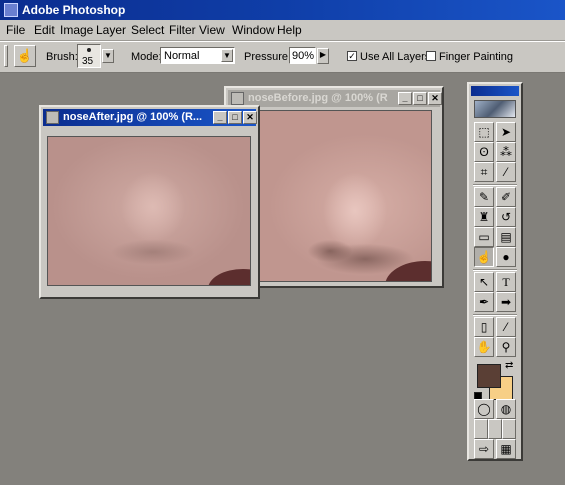 This screenshot has width=565, height=485. Describe the element at coordinates (484, 132) in the screenshot. I see `marquee-tool-icon: ⬚` at that location.